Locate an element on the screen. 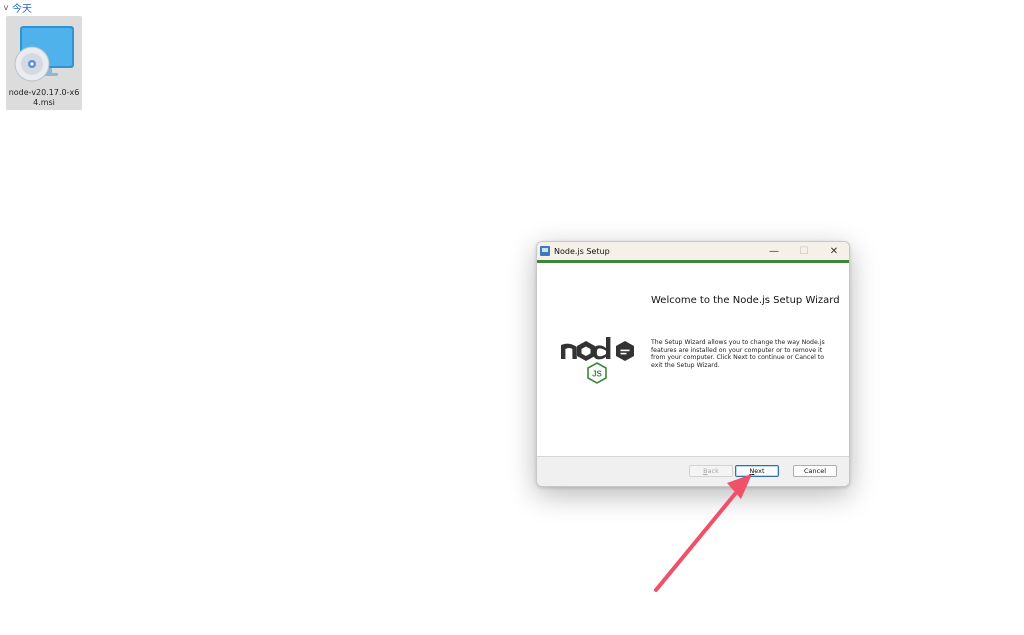 The image size is (1024, 635). cancel-button: Cancel is located at coordinates (815, 471).